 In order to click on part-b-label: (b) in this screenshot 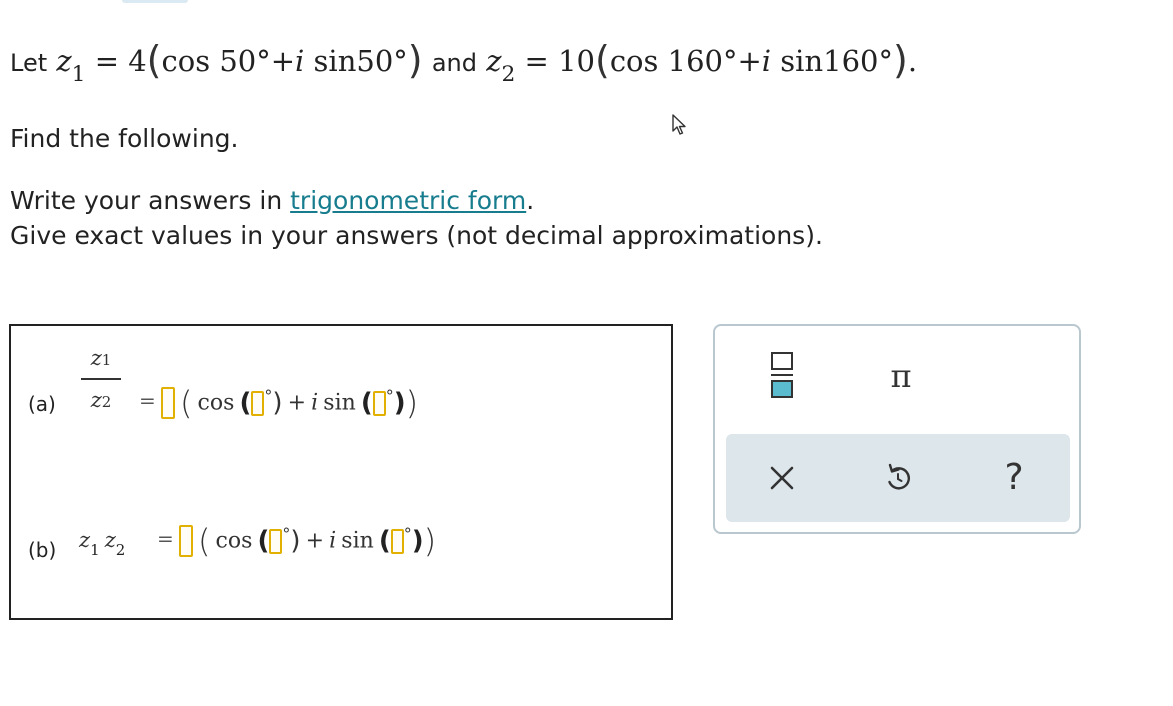, I will do `click(42, 550)`.